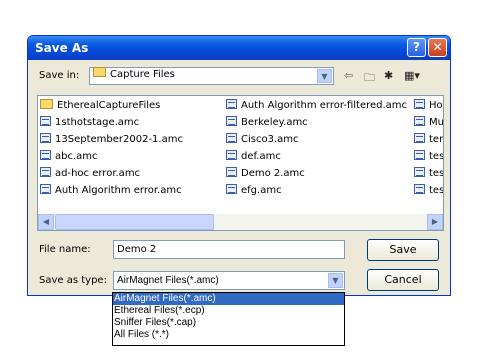 The width and height of the screenshot is (480, 356). What do you see at coordinates (76, 156) in the screenshot?
I see `file-item-label: abc.amc` at bounding box center [76, 156].